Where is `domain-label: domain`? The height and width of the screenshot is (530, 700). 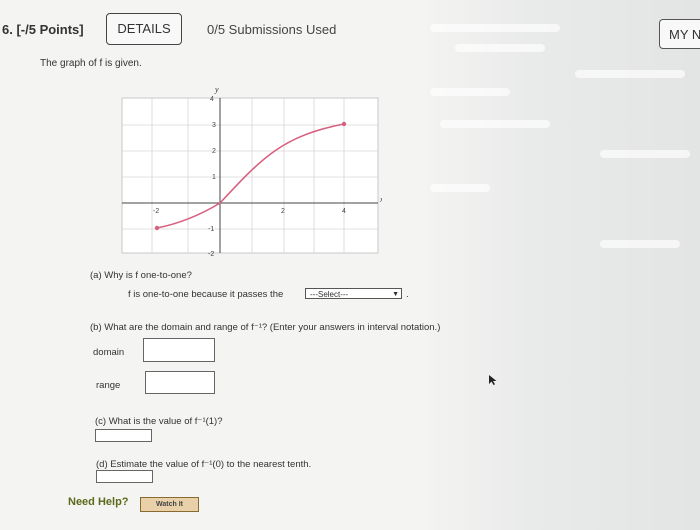 domain-label: domain is located at coordinates (109, 352).